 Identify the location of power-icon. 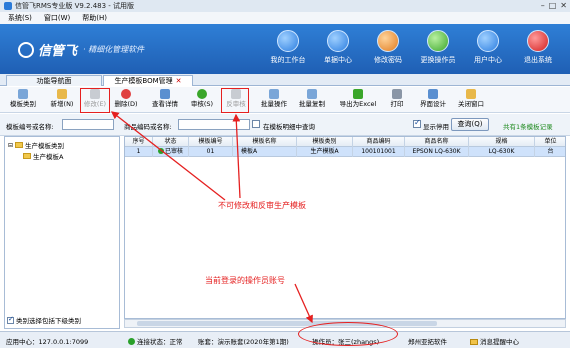
(538, 41).